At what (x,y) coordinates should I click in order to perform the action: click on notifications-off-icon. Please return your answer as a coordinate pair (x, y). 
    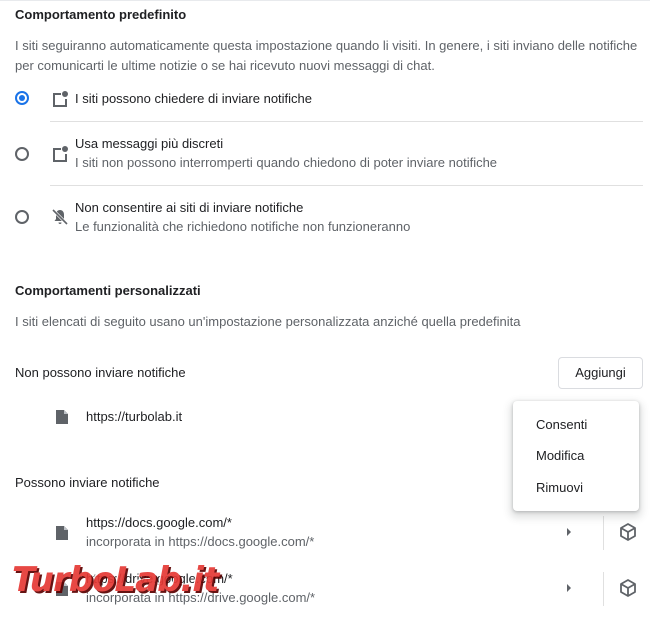
    Looking at the image, I should click on (60, 217).